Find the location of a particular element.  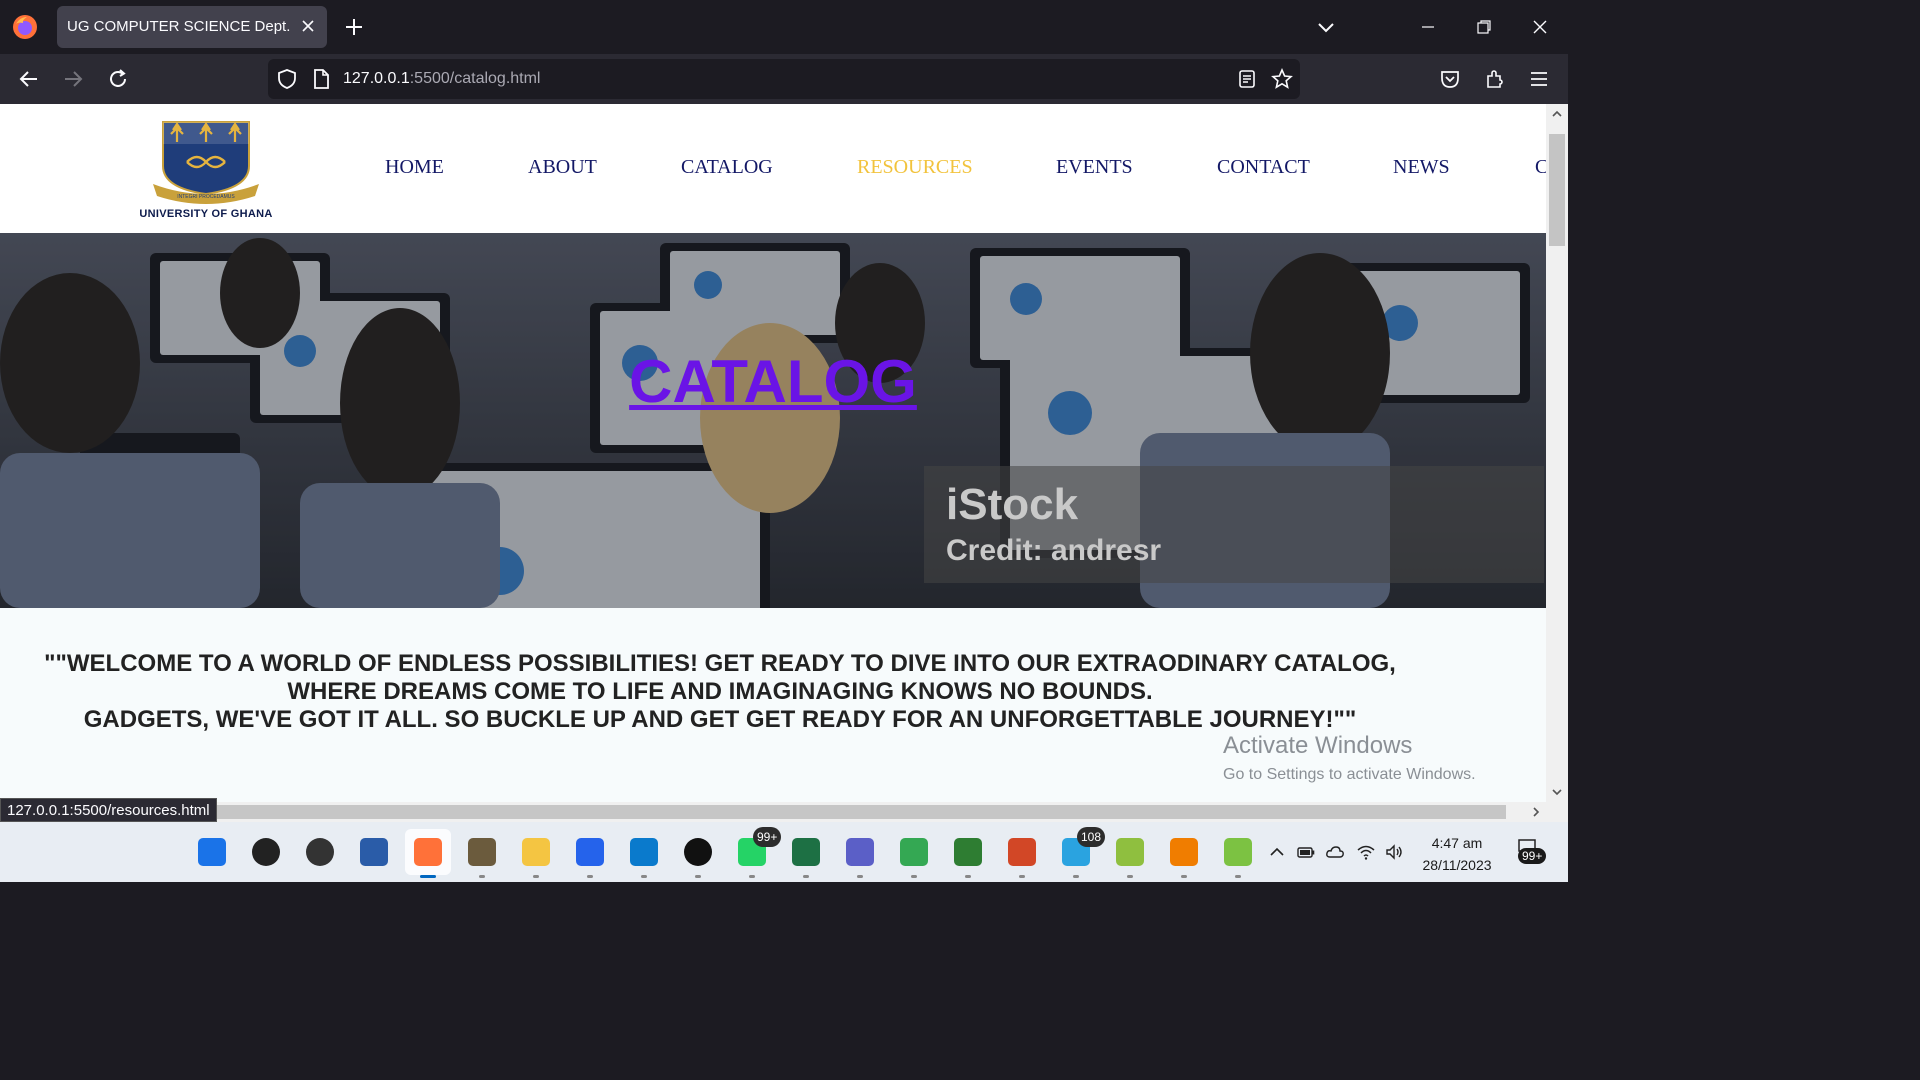

onedrive-cloud-icon is located at coordinates (1335, 852).